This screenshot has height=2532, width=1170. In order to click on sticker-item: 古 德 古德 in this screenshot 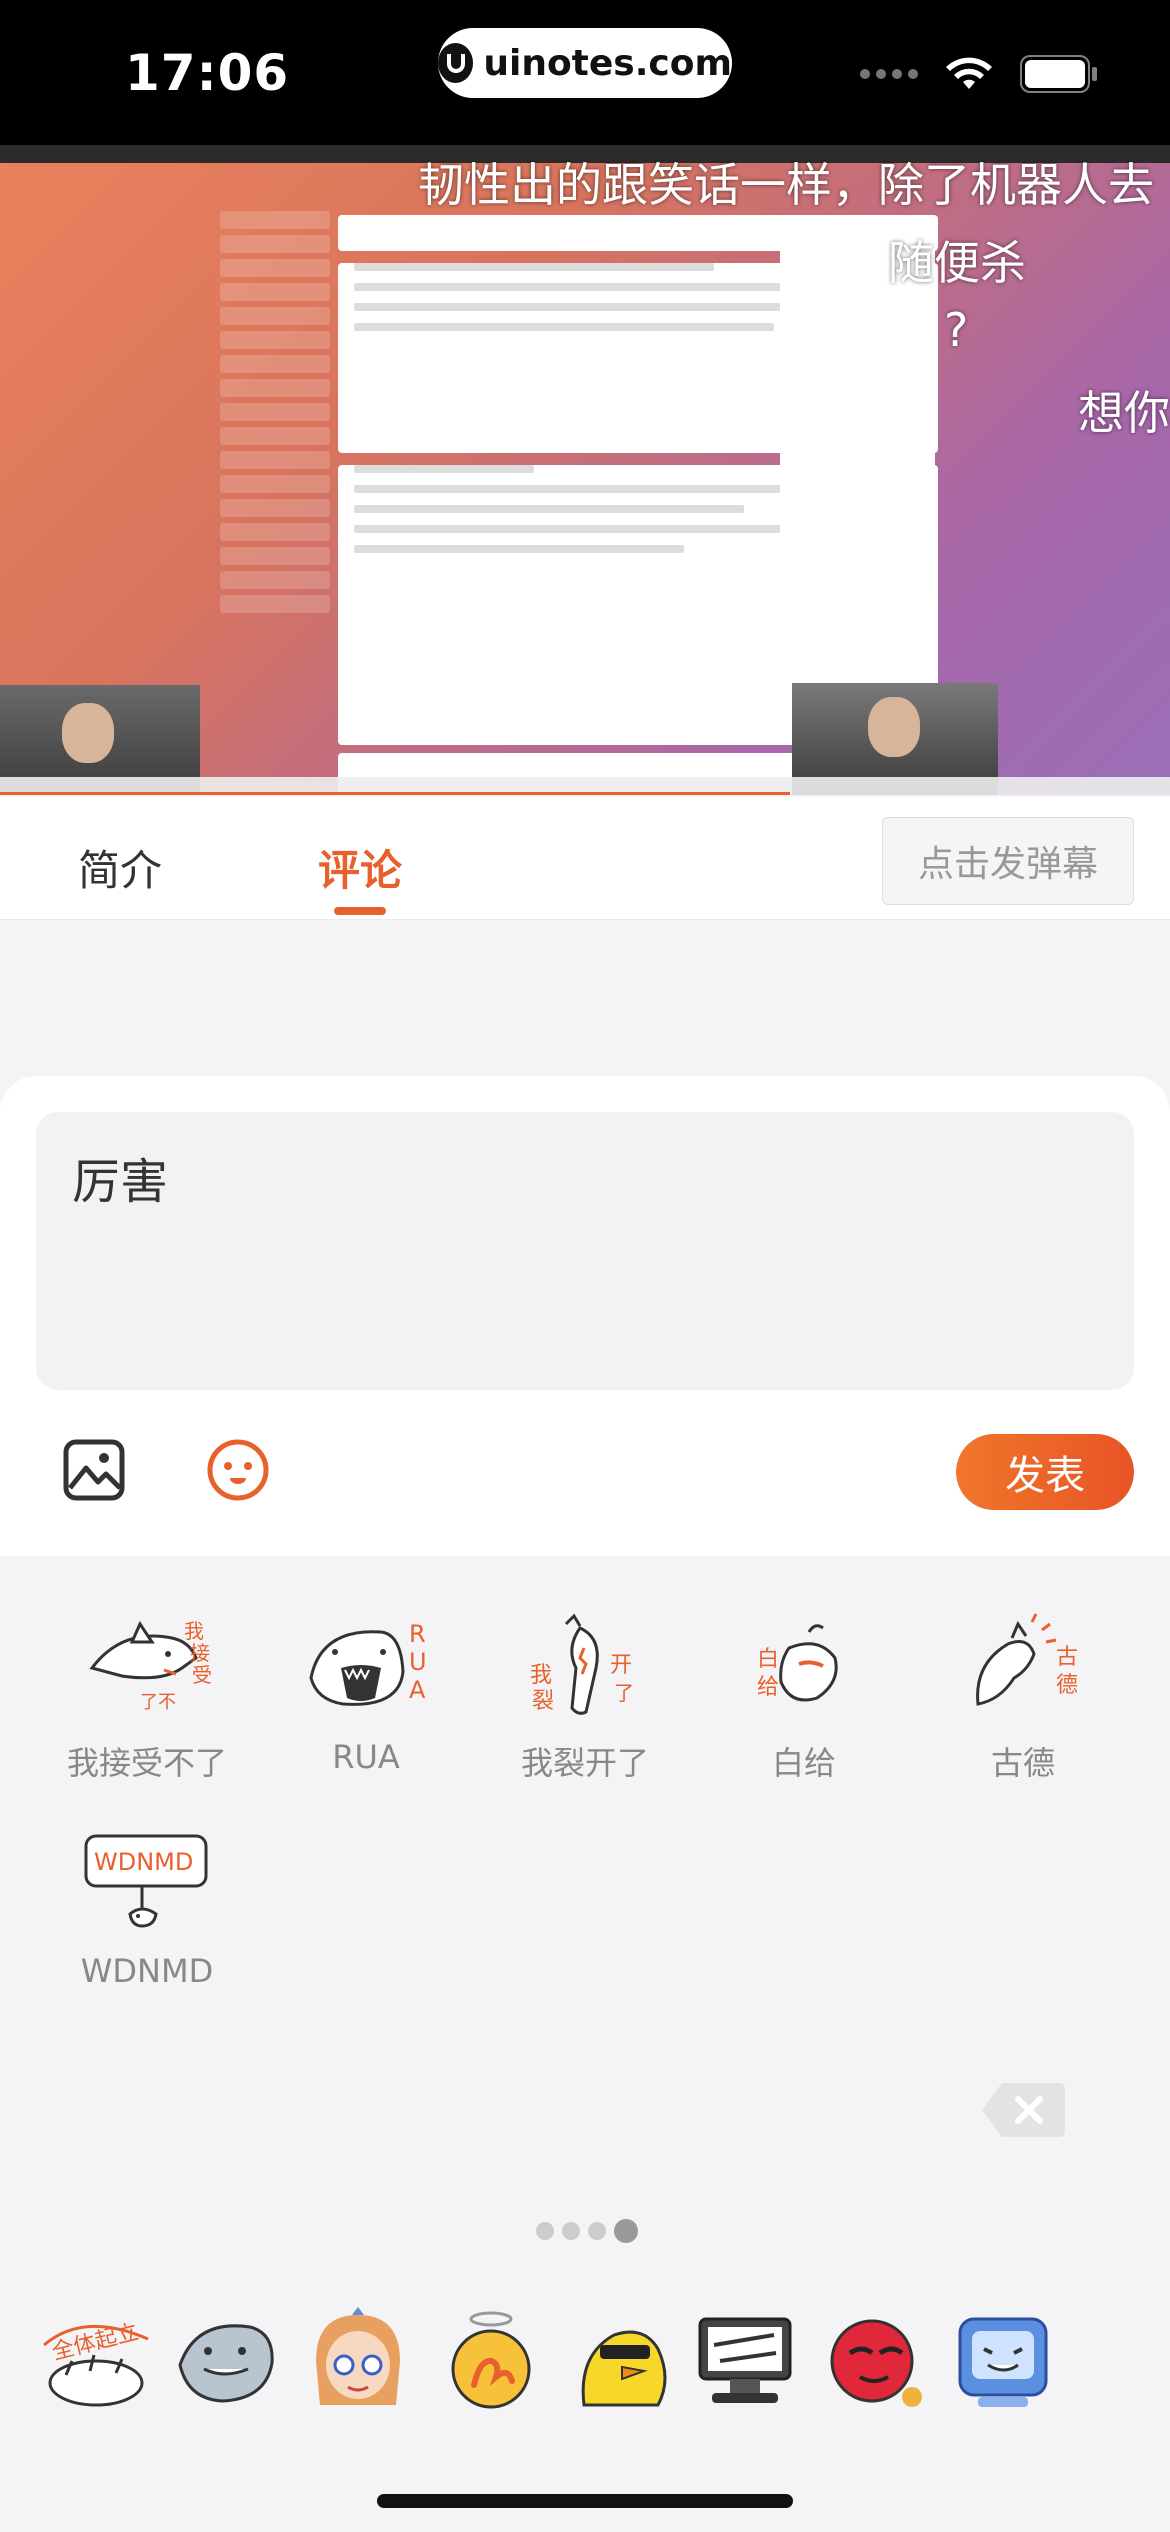, I will do `click(1023, 1696)`.